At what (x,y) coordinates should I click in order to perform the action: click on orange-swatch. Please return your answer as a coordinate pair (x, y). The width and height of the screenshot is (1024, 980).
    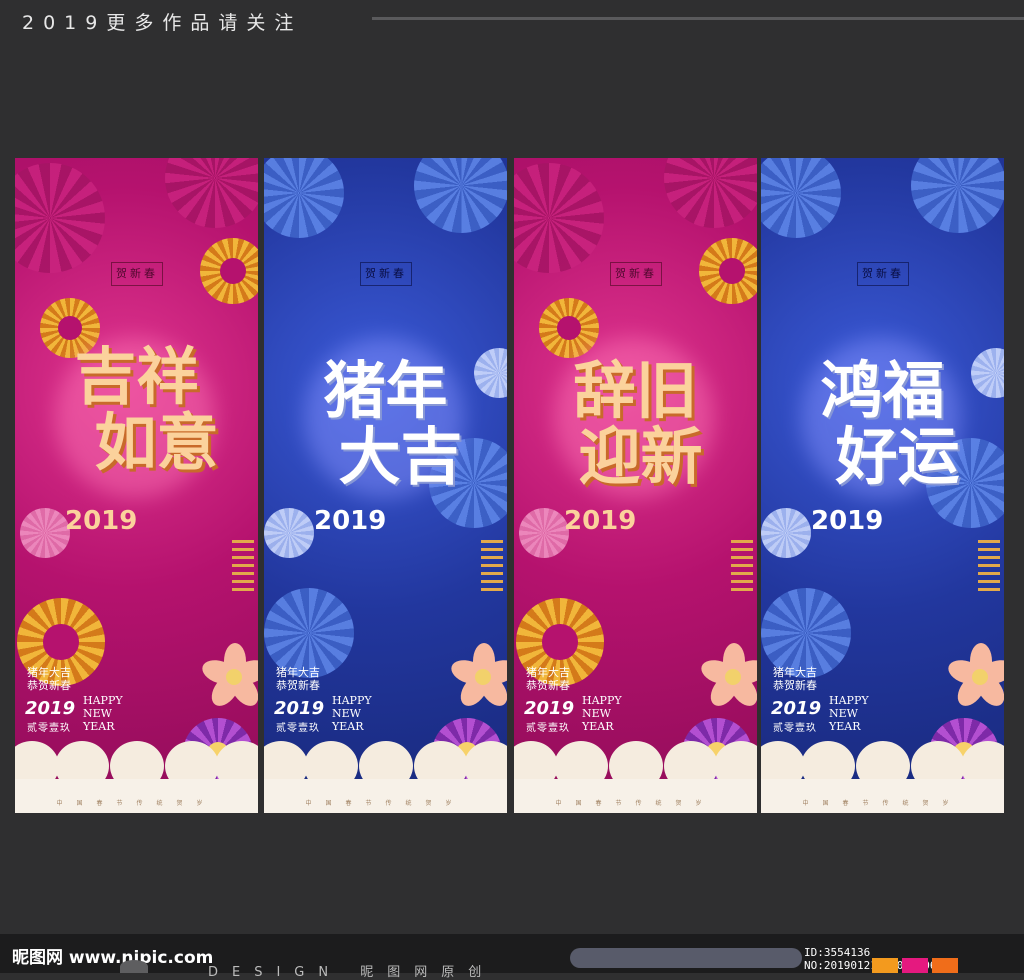
    Looking at the image, I should click on (885, 965).